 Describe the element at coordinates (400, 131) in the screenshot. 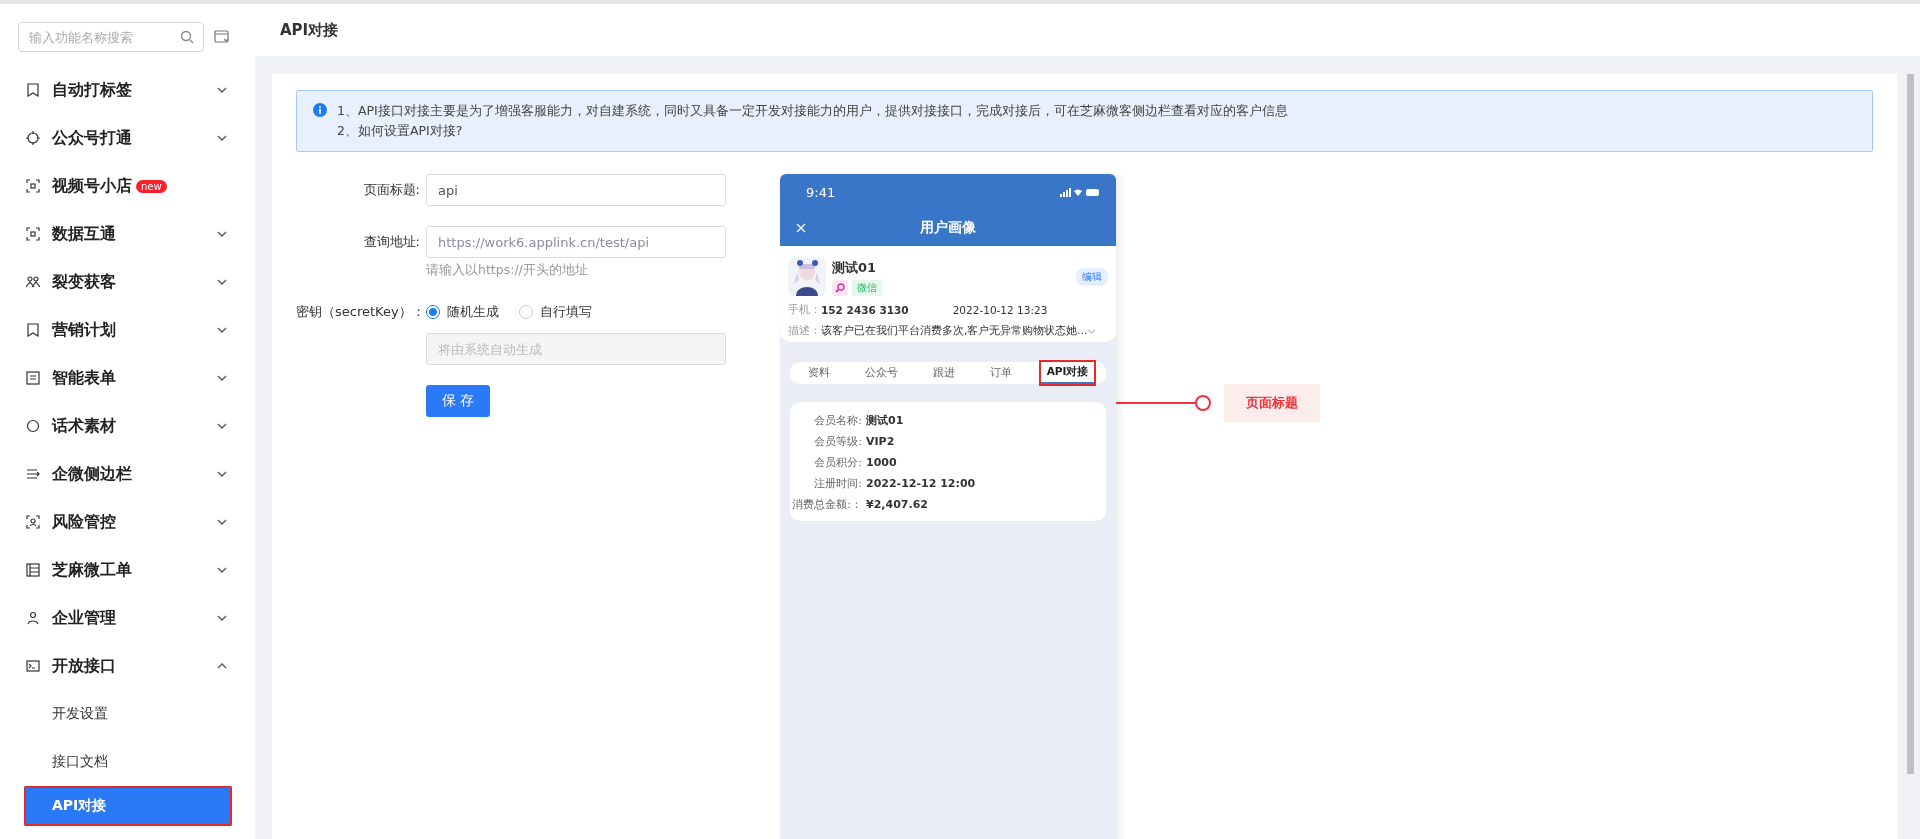

I see `notice-text: 2、如何设置API对接?` at that location.